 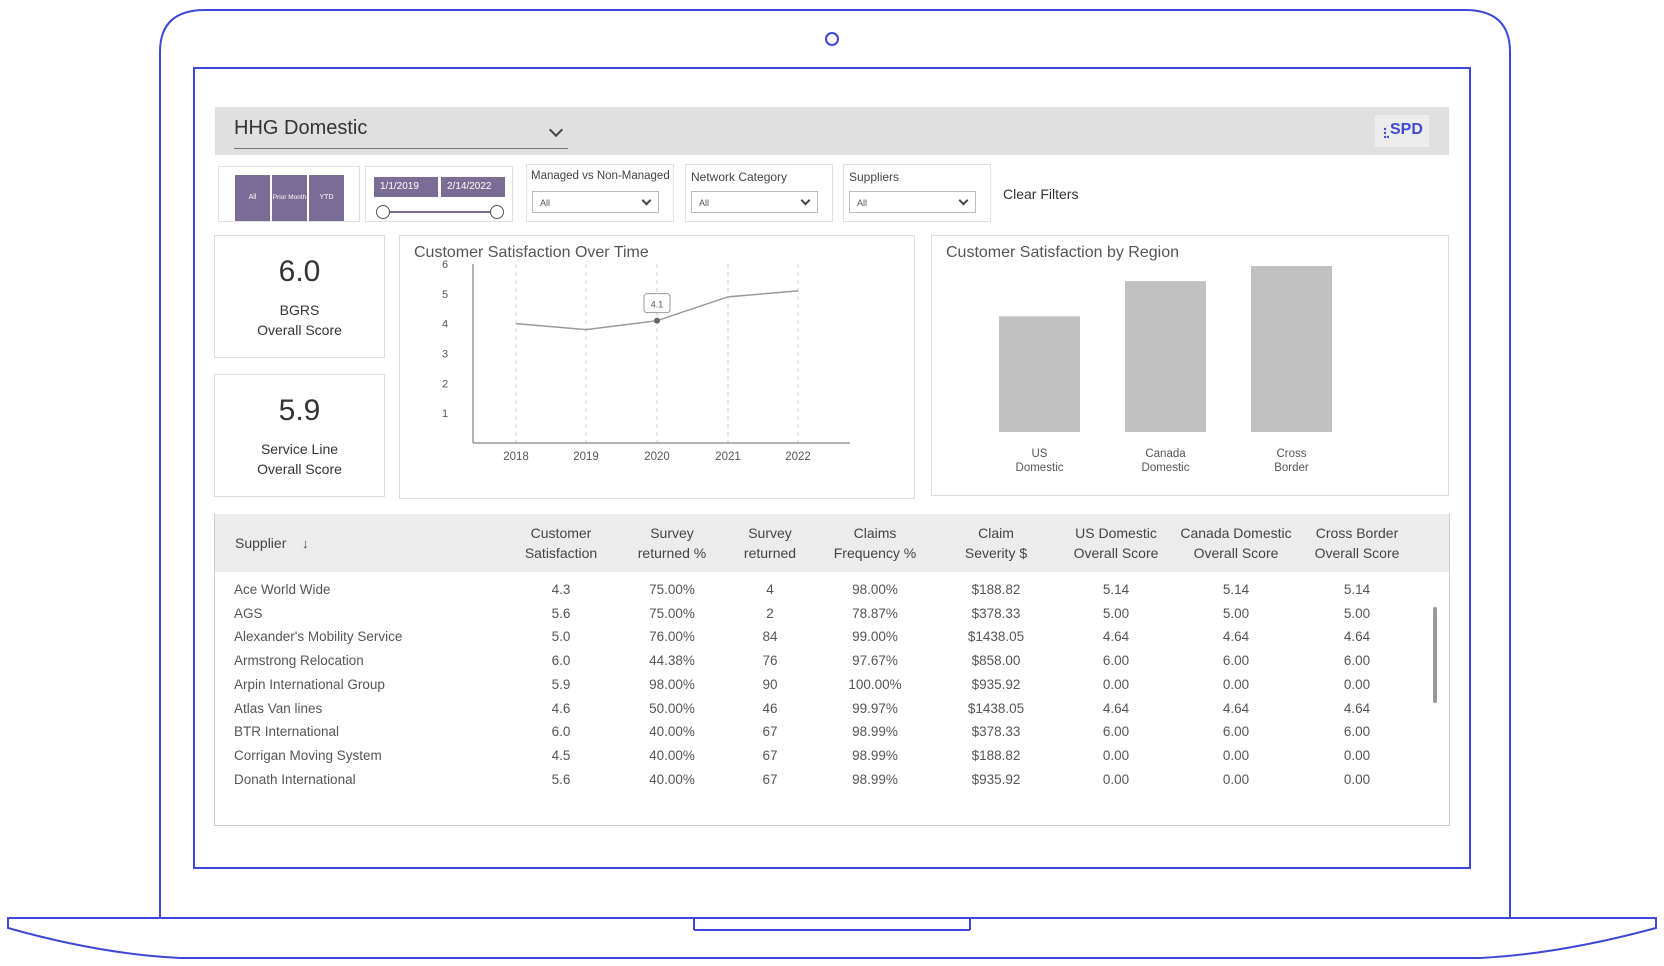 I want to click on bar-category-label: Cross, so click(x=1291, y=454).